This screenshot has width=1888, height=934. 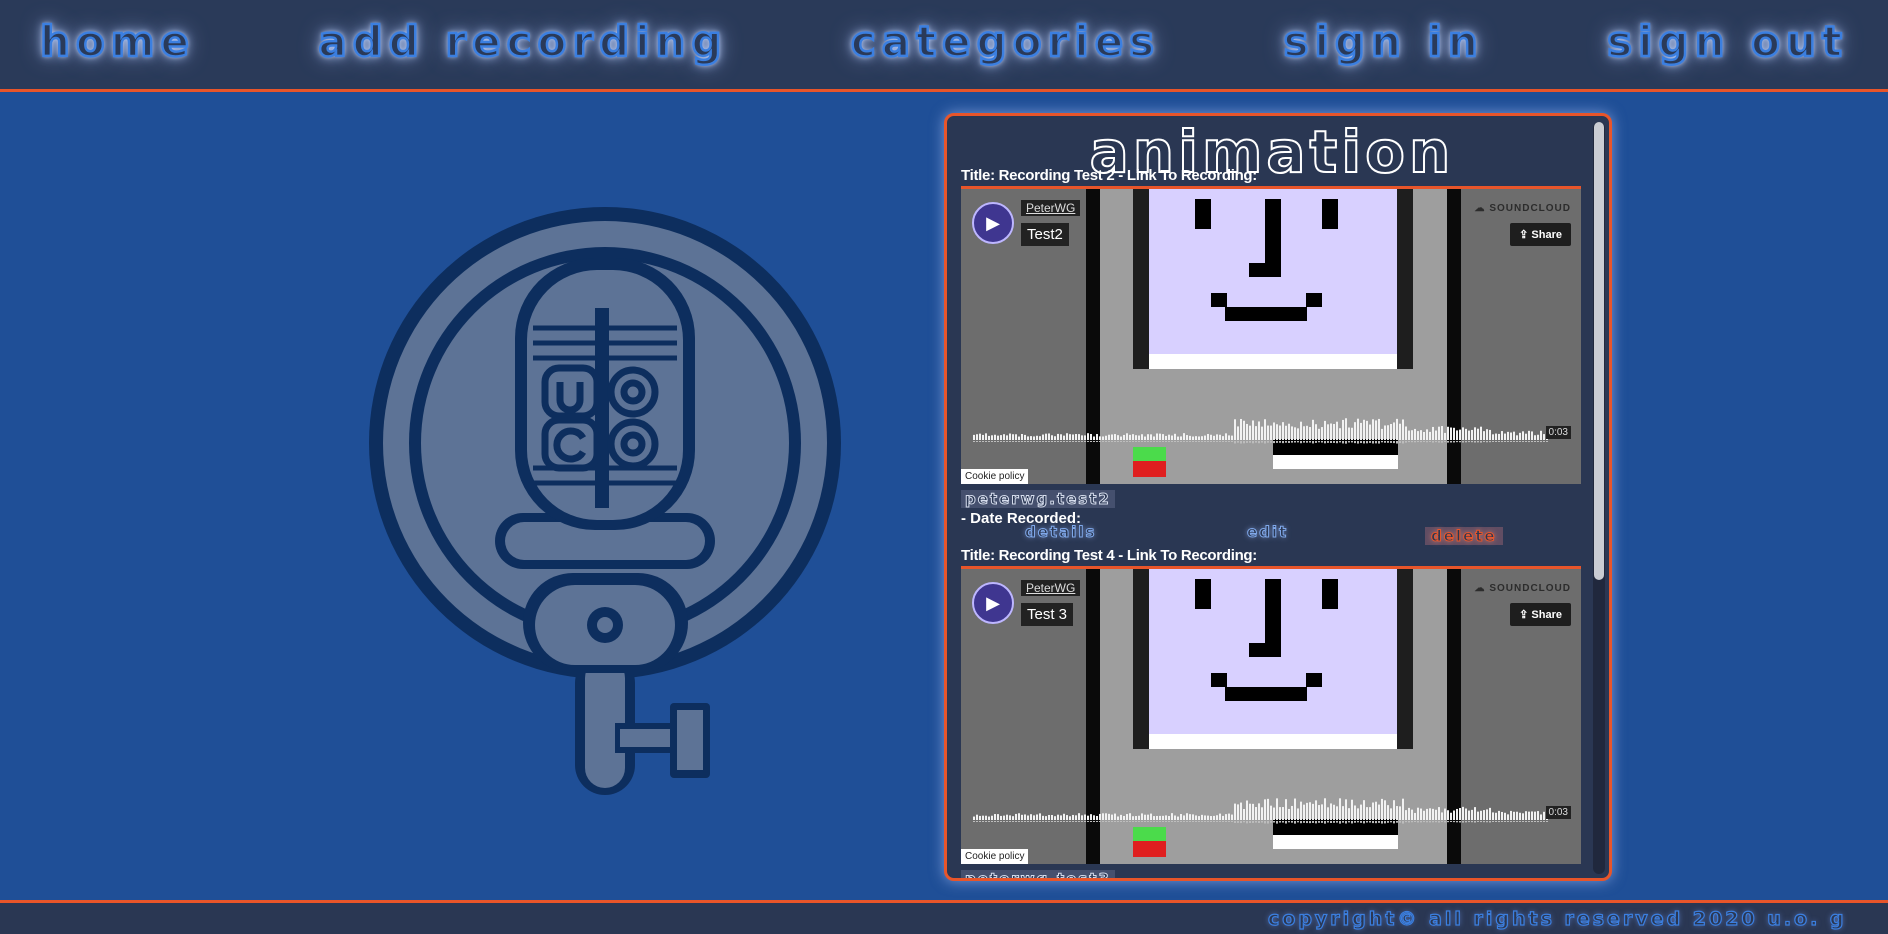 I want to click on details-link: details, so click(x=1060, y=532).